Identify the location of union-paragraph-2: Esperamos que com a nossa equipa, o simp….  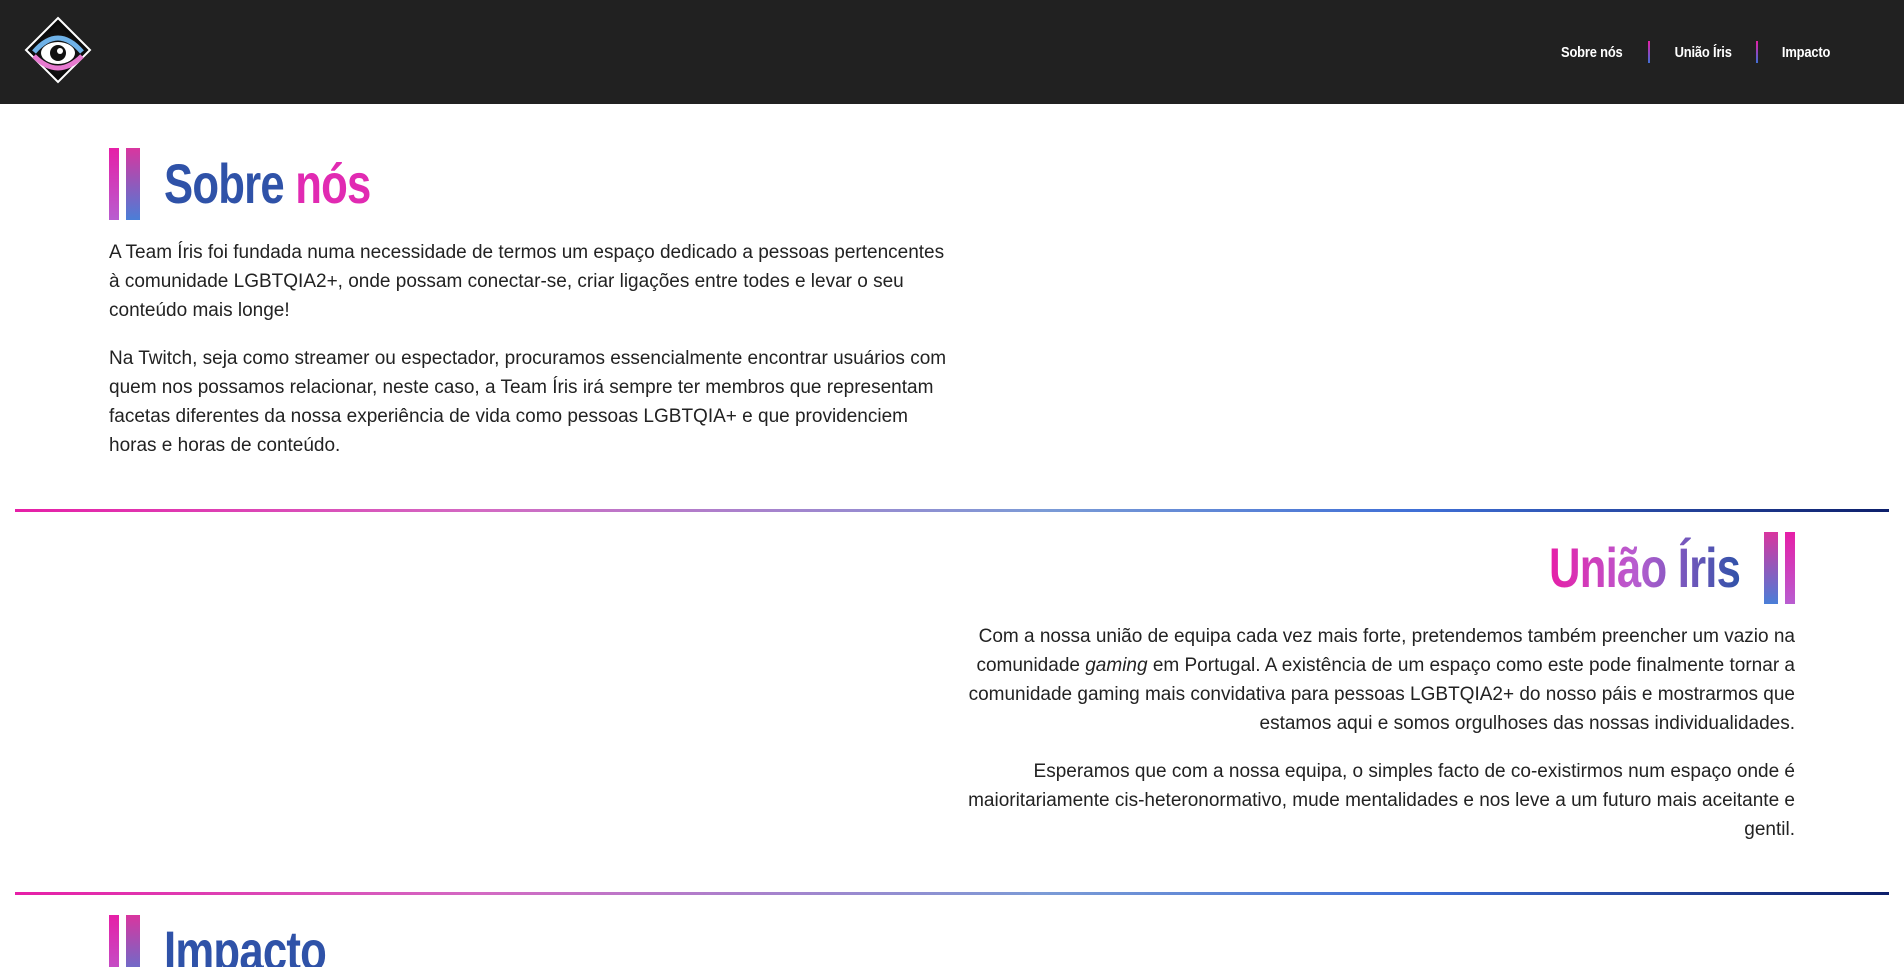
(1381, 800).